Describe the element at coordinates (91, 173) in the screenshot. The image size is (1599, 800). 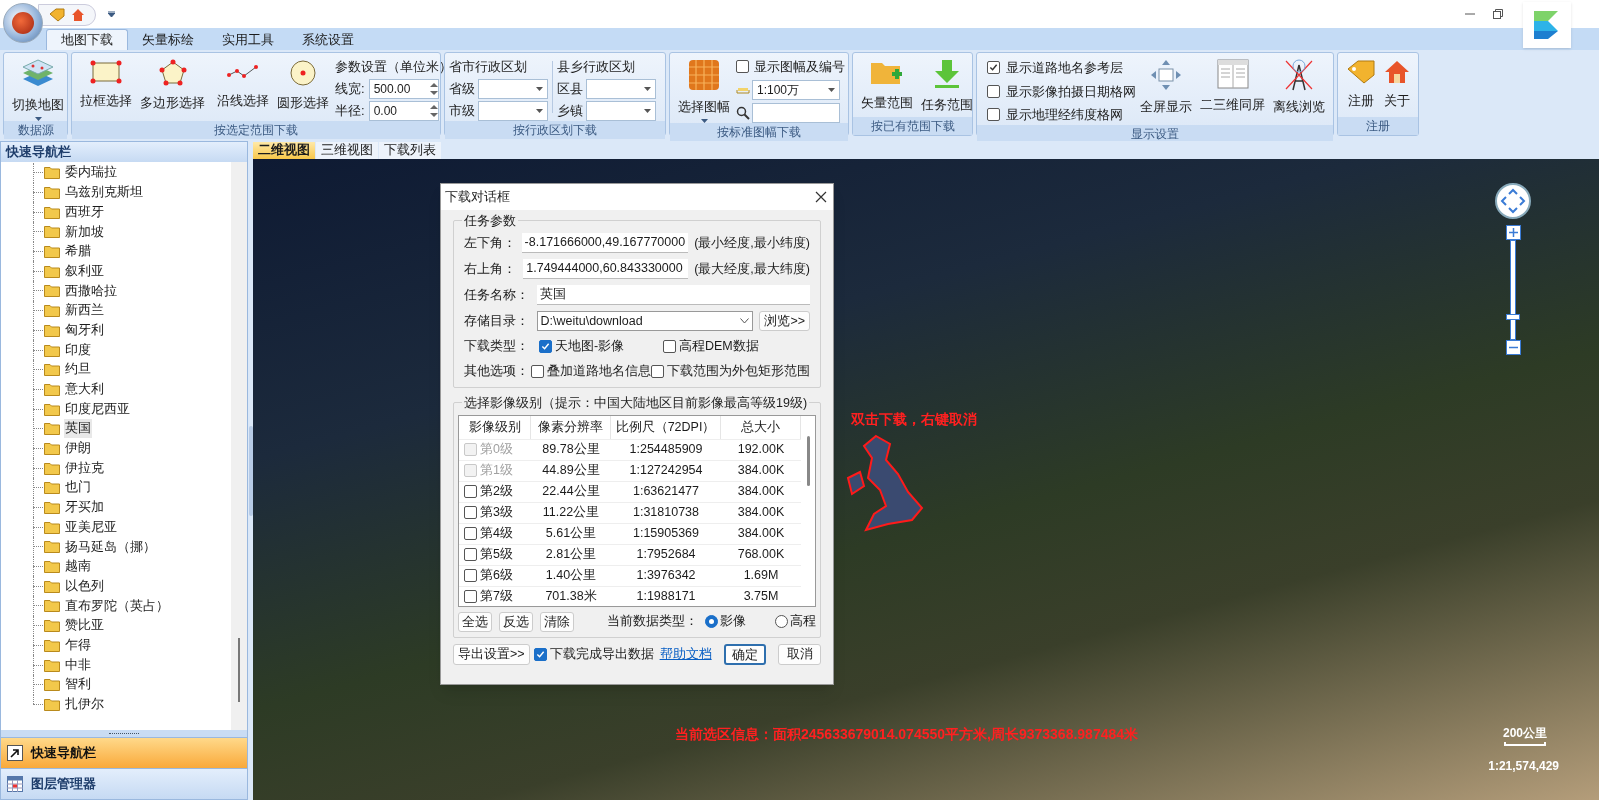
I see `tree-item: 委内瑞拉` at that location.